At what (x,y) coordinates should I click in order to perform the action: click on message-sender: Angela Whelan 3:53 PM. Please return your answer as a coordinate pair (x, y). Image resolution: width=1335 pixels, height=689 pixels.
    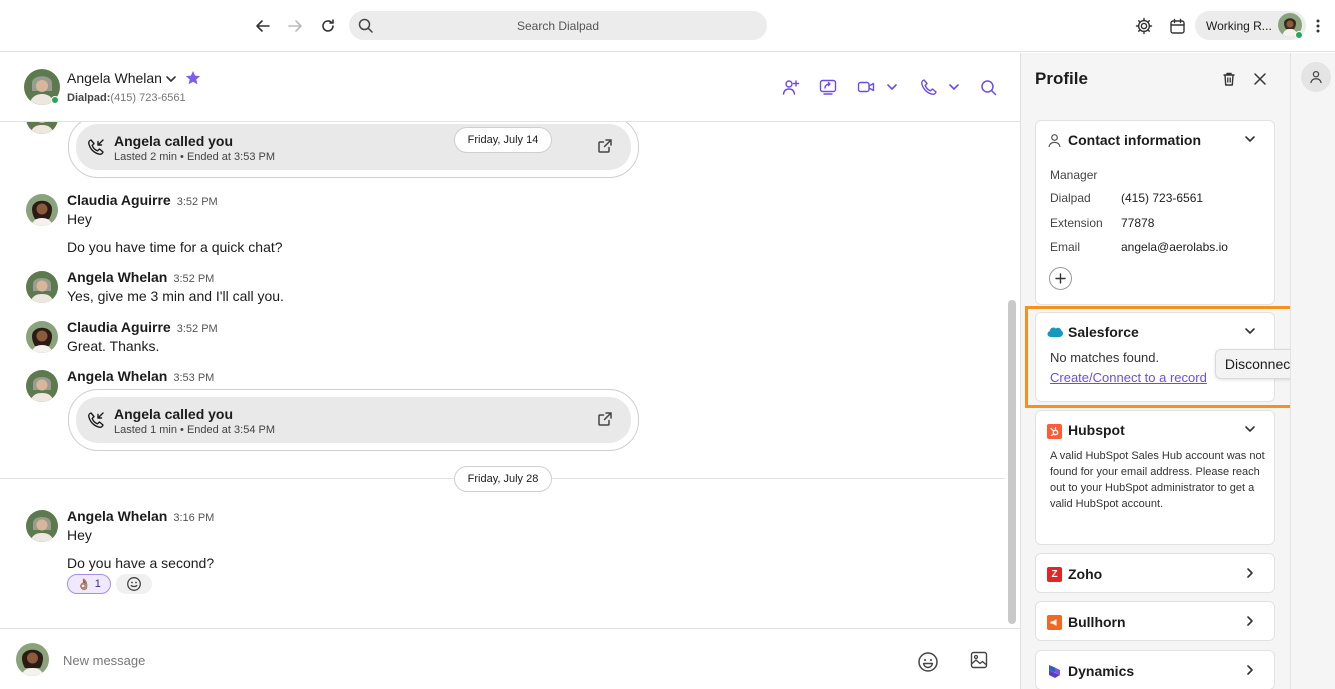
    Looking at the image, I should click on (140, 376).